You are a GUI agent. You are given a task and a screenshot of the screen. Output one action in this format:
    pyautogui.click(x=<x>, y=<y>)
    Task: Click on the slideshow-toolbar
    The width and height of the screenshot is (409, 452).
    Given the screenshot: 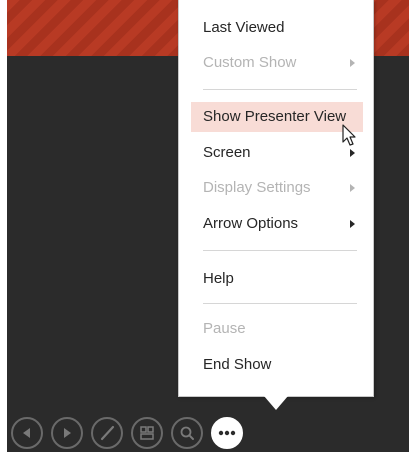 What is the action you would take?
    pyautogui.click(x=131, y=433)
    